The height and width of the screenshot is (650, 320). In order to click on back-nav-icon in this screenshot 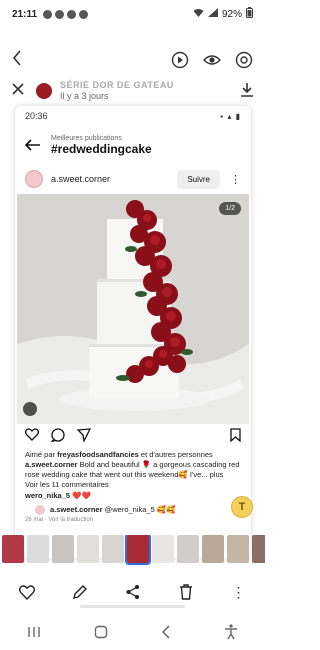, I will do `click(166, 633)`.